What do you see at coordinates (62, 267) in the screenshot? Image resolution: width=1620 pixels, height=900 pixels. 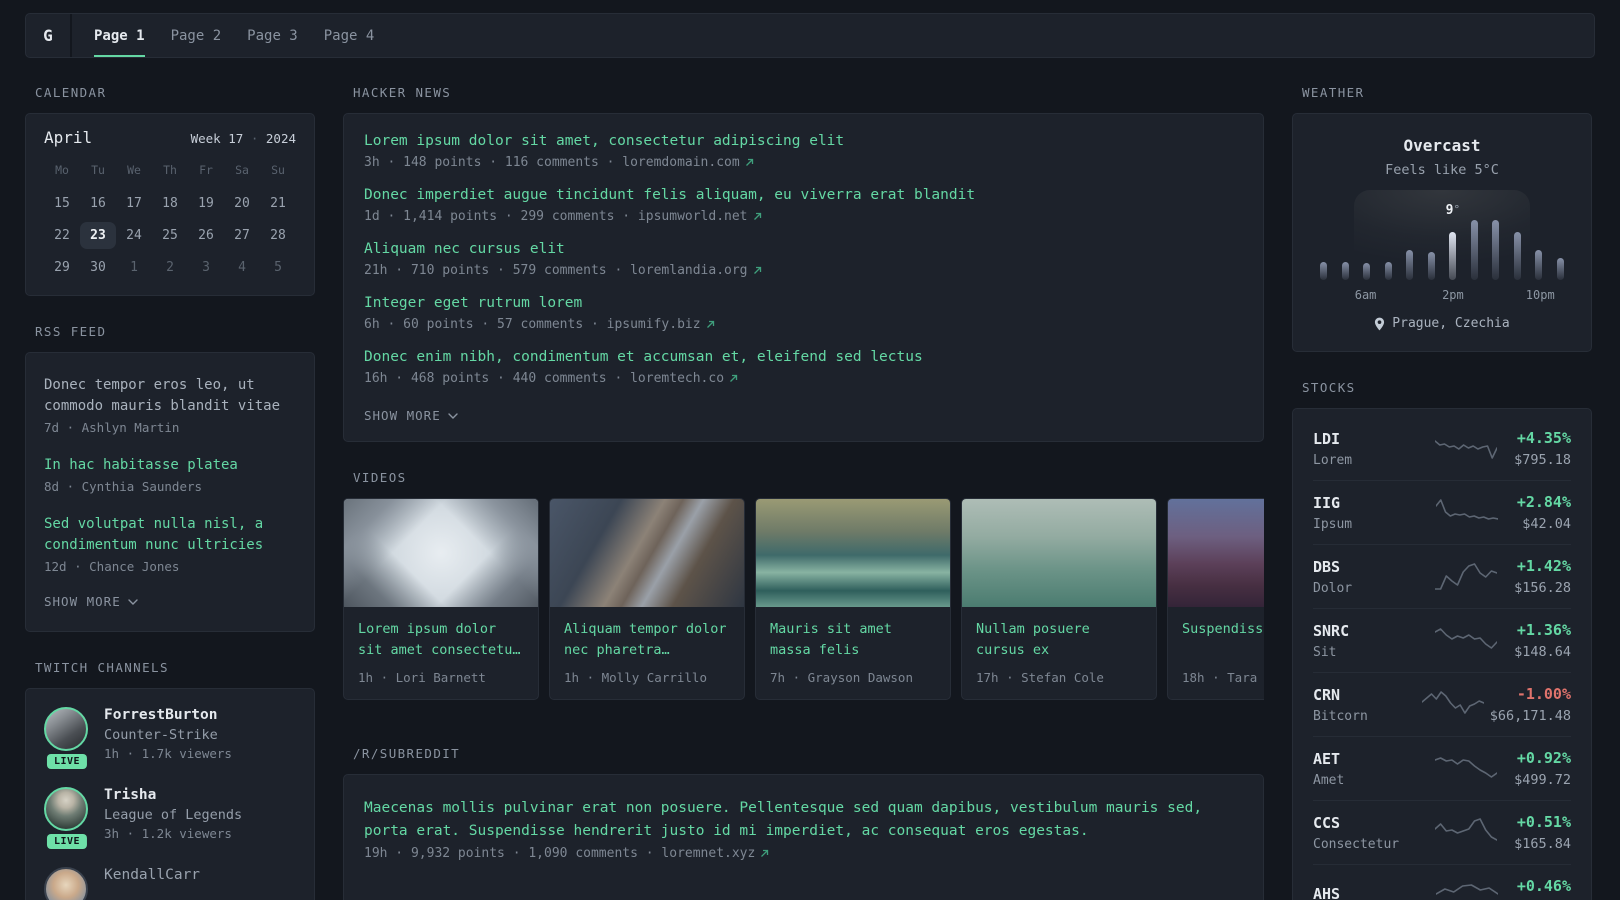 I see `day-cell: 29` at bounding box center [62, 267].